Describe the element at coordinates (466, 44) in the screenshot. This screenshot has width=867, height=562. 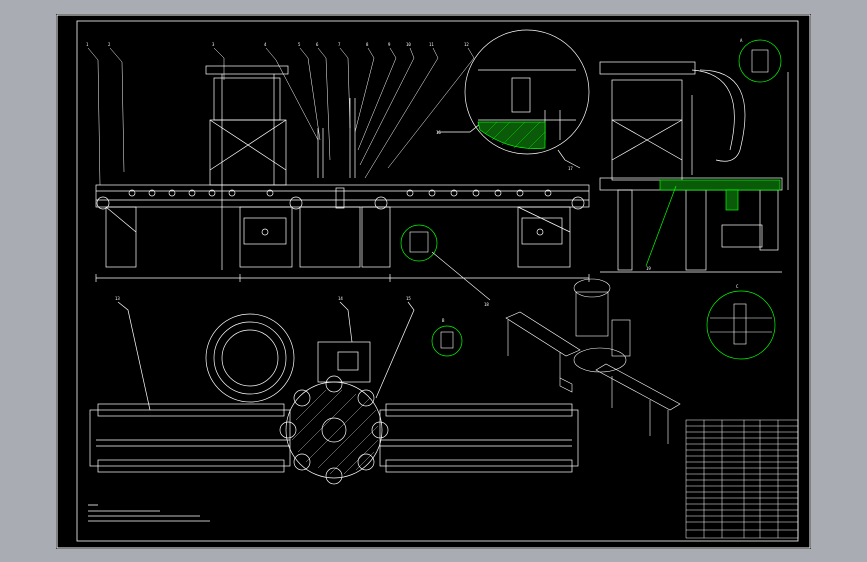
I see `part-number-12: 12` at that location.